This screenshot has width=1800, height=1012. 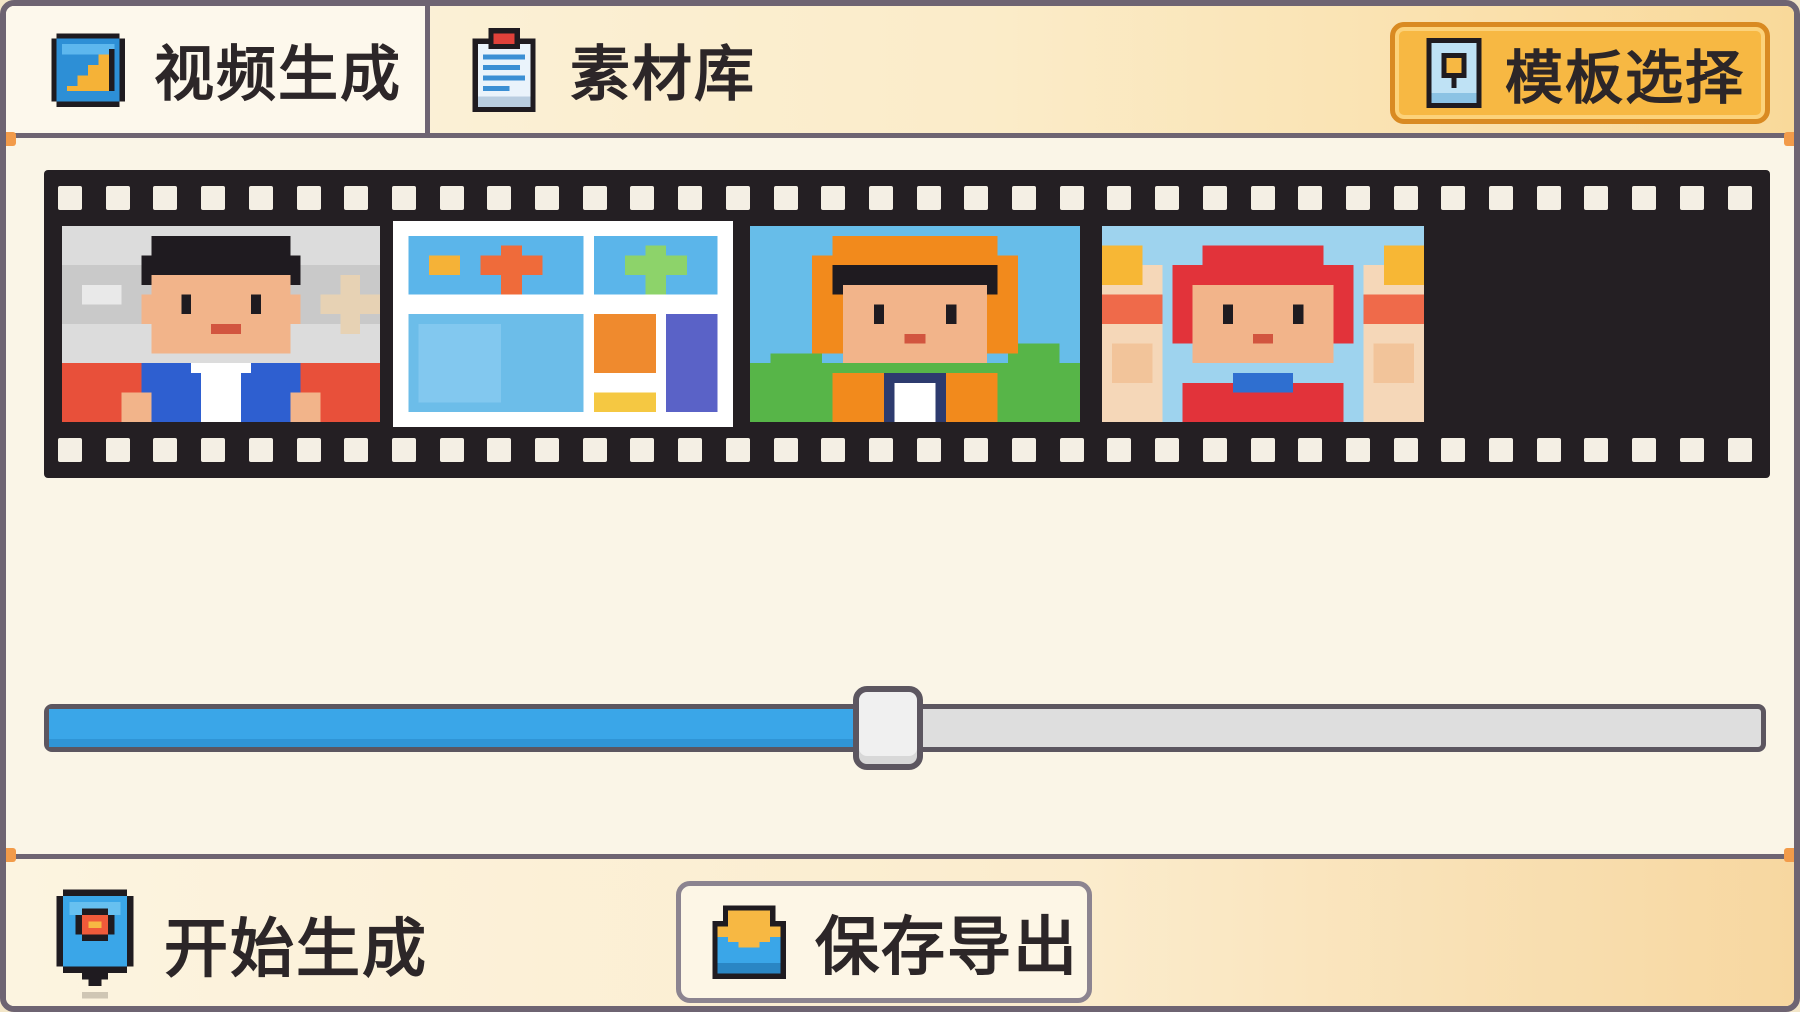 I want to click on video-gen-icon, so click(x=88, y=69).